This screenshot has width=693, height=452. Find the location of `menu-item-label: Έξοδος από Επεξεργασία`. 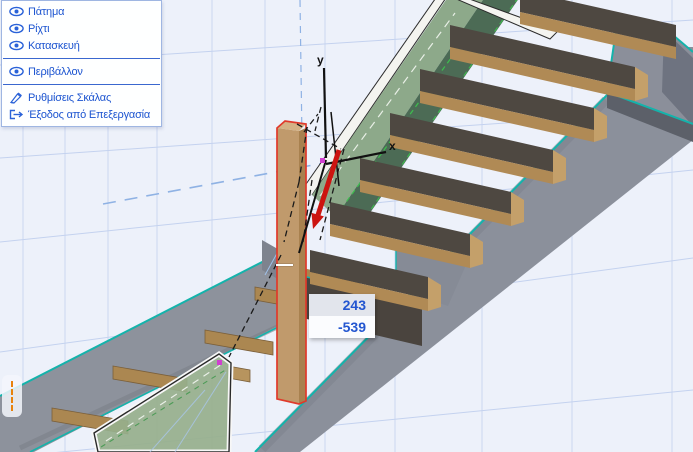

menu-item-label: Έξοδος από Επεξεργασία is located at coordinates (89, 114).